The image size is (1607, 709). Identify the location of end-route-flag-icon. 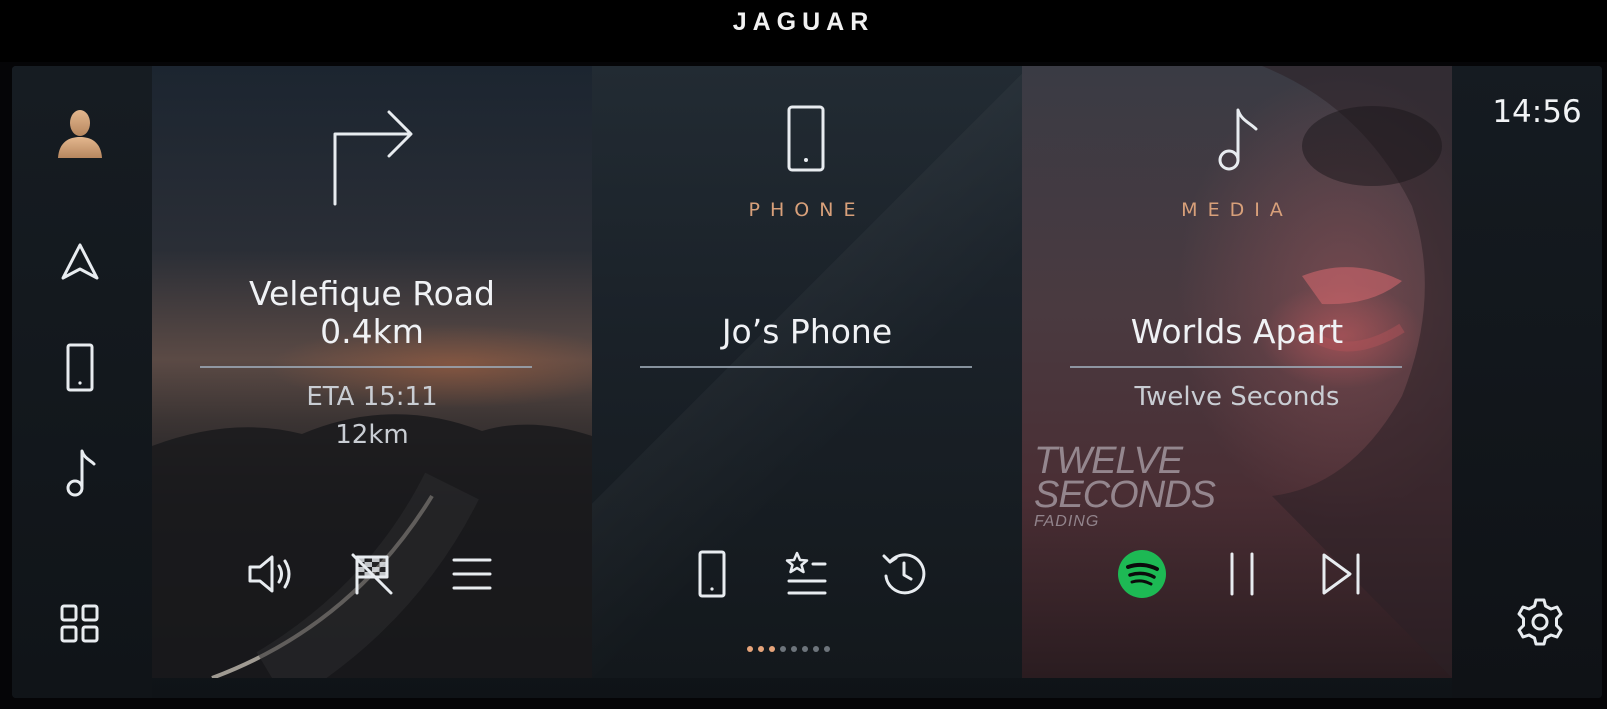
(372, 574).